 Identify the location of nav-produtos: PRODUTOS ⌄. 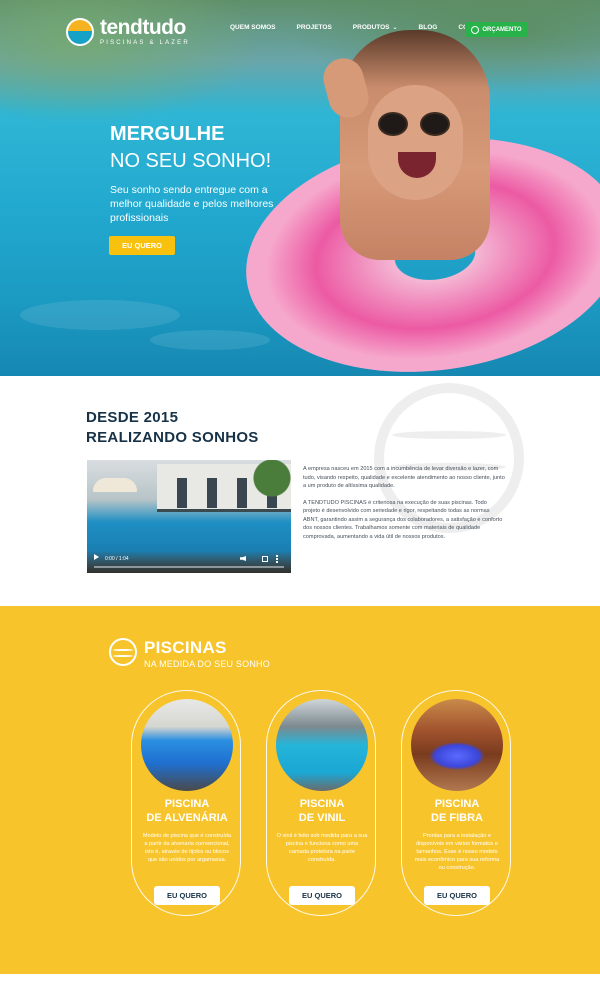
(375, 27).